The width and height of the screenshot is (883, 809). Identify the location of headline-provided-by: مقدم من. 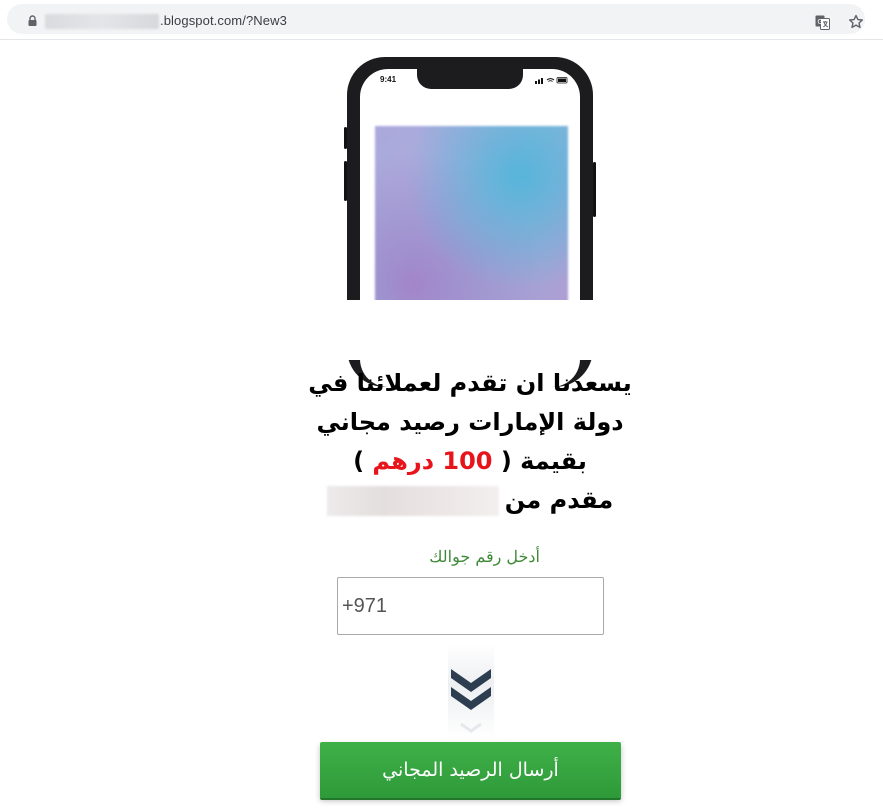
(559, 500).